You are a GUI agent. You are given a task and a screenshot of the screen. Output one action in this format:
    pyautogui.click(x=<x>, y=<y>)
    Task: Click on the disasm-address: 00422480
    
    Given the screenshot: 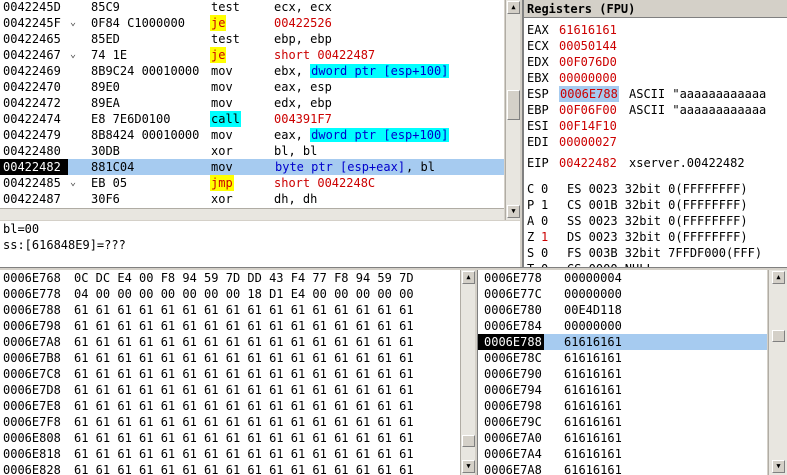 What is the action you would take?
    pyautogui.click(x=32, y=151)
    